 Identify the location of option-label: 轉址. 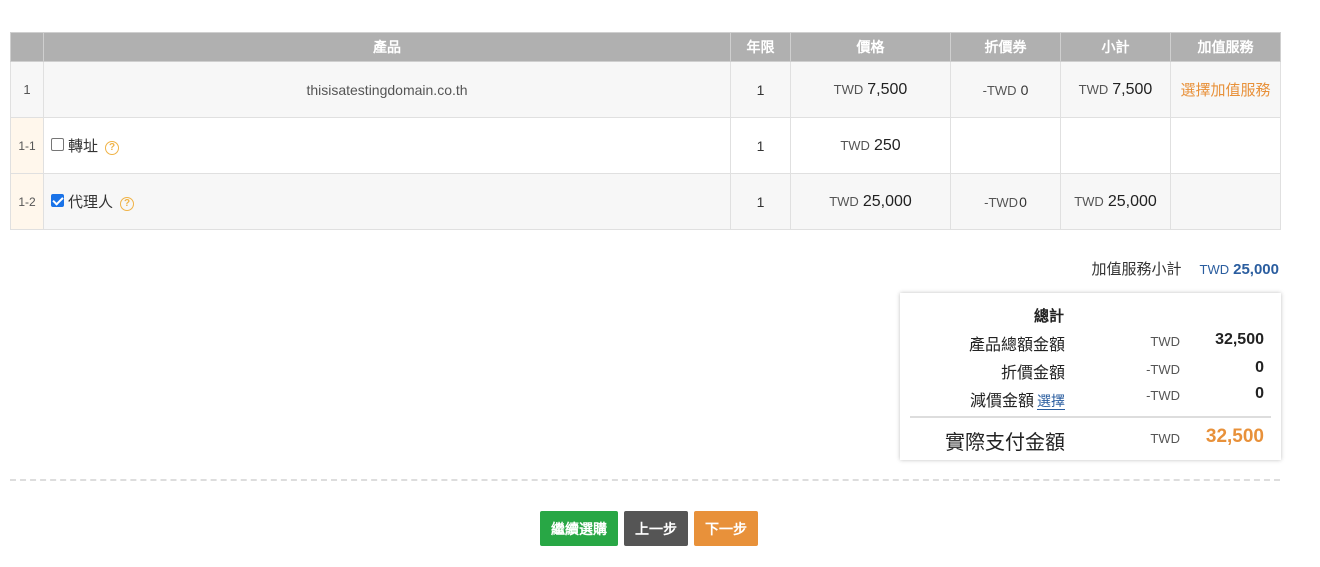
(83, 146).